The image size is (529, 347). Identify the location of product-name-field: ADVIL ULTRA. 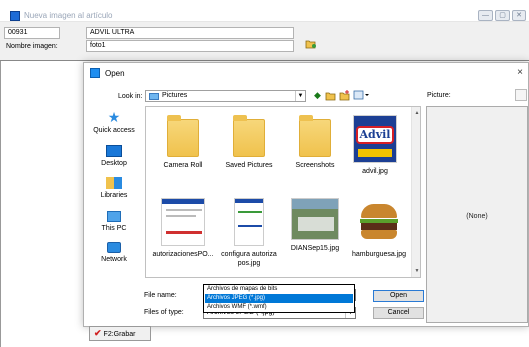
(190, 33).